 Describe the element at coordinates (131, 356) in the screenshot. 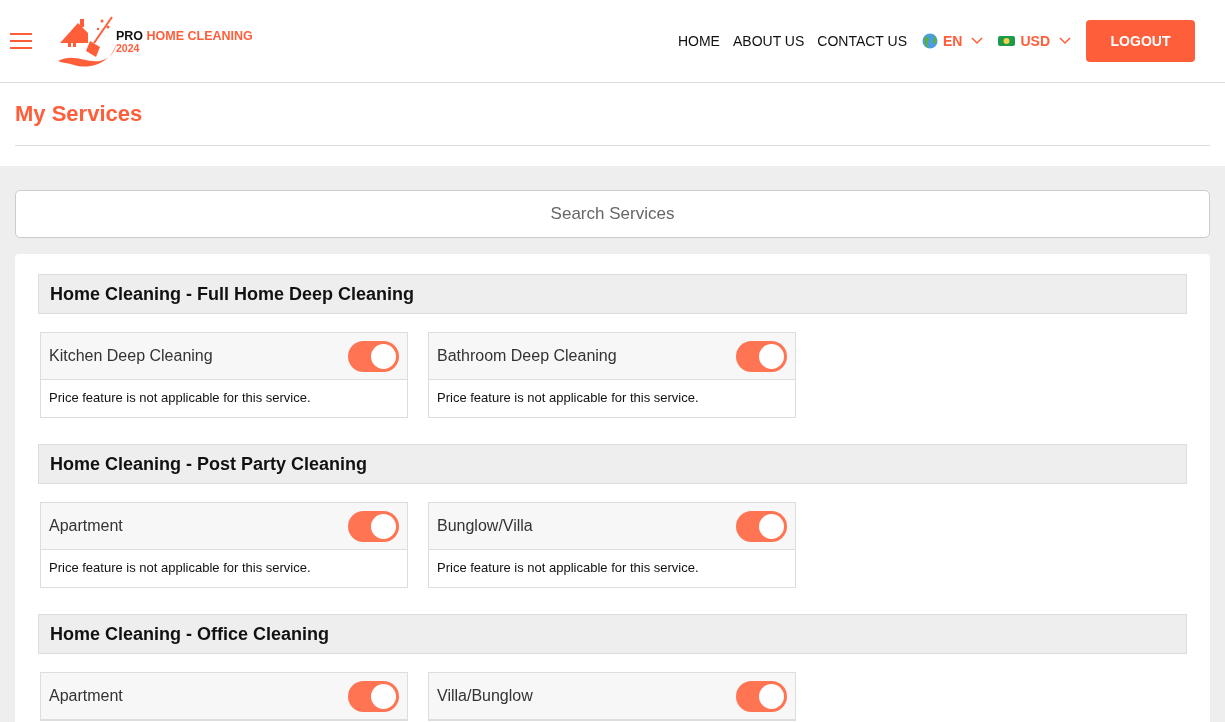

I see `service-name: Kitchen Deep Cleaning` at that location.